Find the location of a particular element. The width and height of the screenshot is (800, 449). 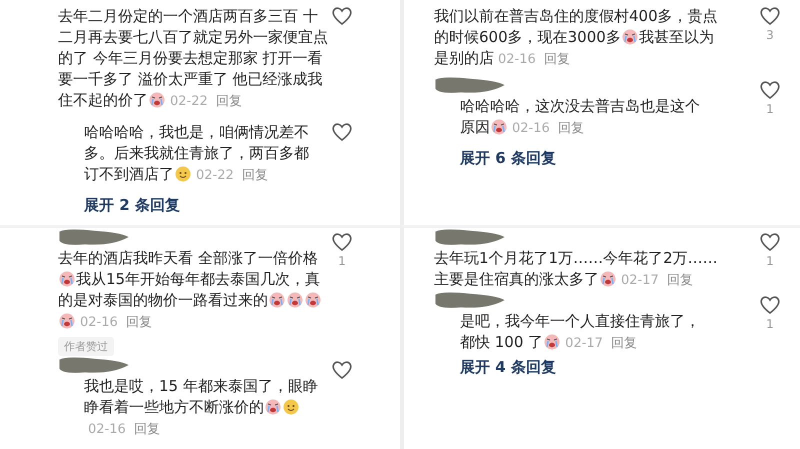

reply-text: 哈哈哈哈，我也是，咱俩情况差不多。后来我就住青旅了，两百多都订不到酒店了 02-22 回复 is located at coordinates (197, 153).